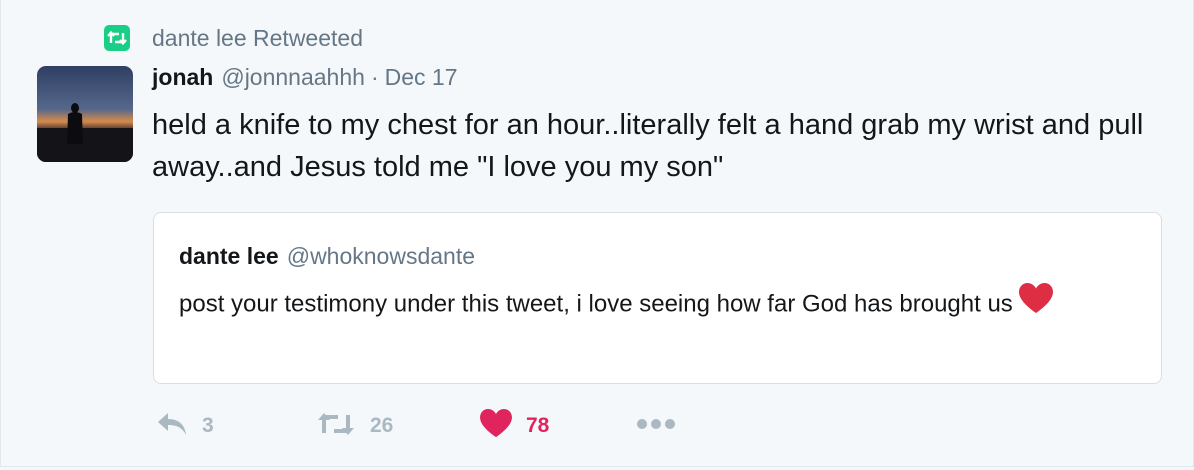 Image resolution: width=1194 pixels, height=470 pixels. I want to click on retweet-context: dante lee Retweeted, so click(233, 38).